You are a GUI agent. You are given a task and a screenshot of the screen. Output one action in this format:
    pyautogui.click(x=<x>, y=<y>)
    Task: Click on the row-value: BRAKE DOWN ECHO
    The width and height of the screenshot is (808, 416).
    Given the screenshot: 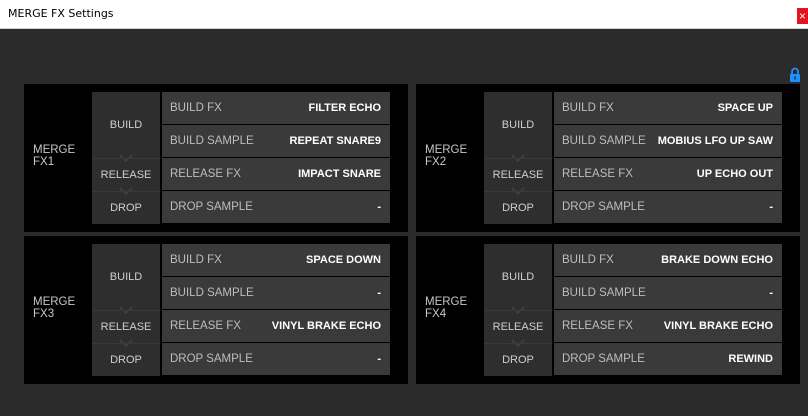 What is the action you would take?
    pyautogui.click(x=717, y=260)
    